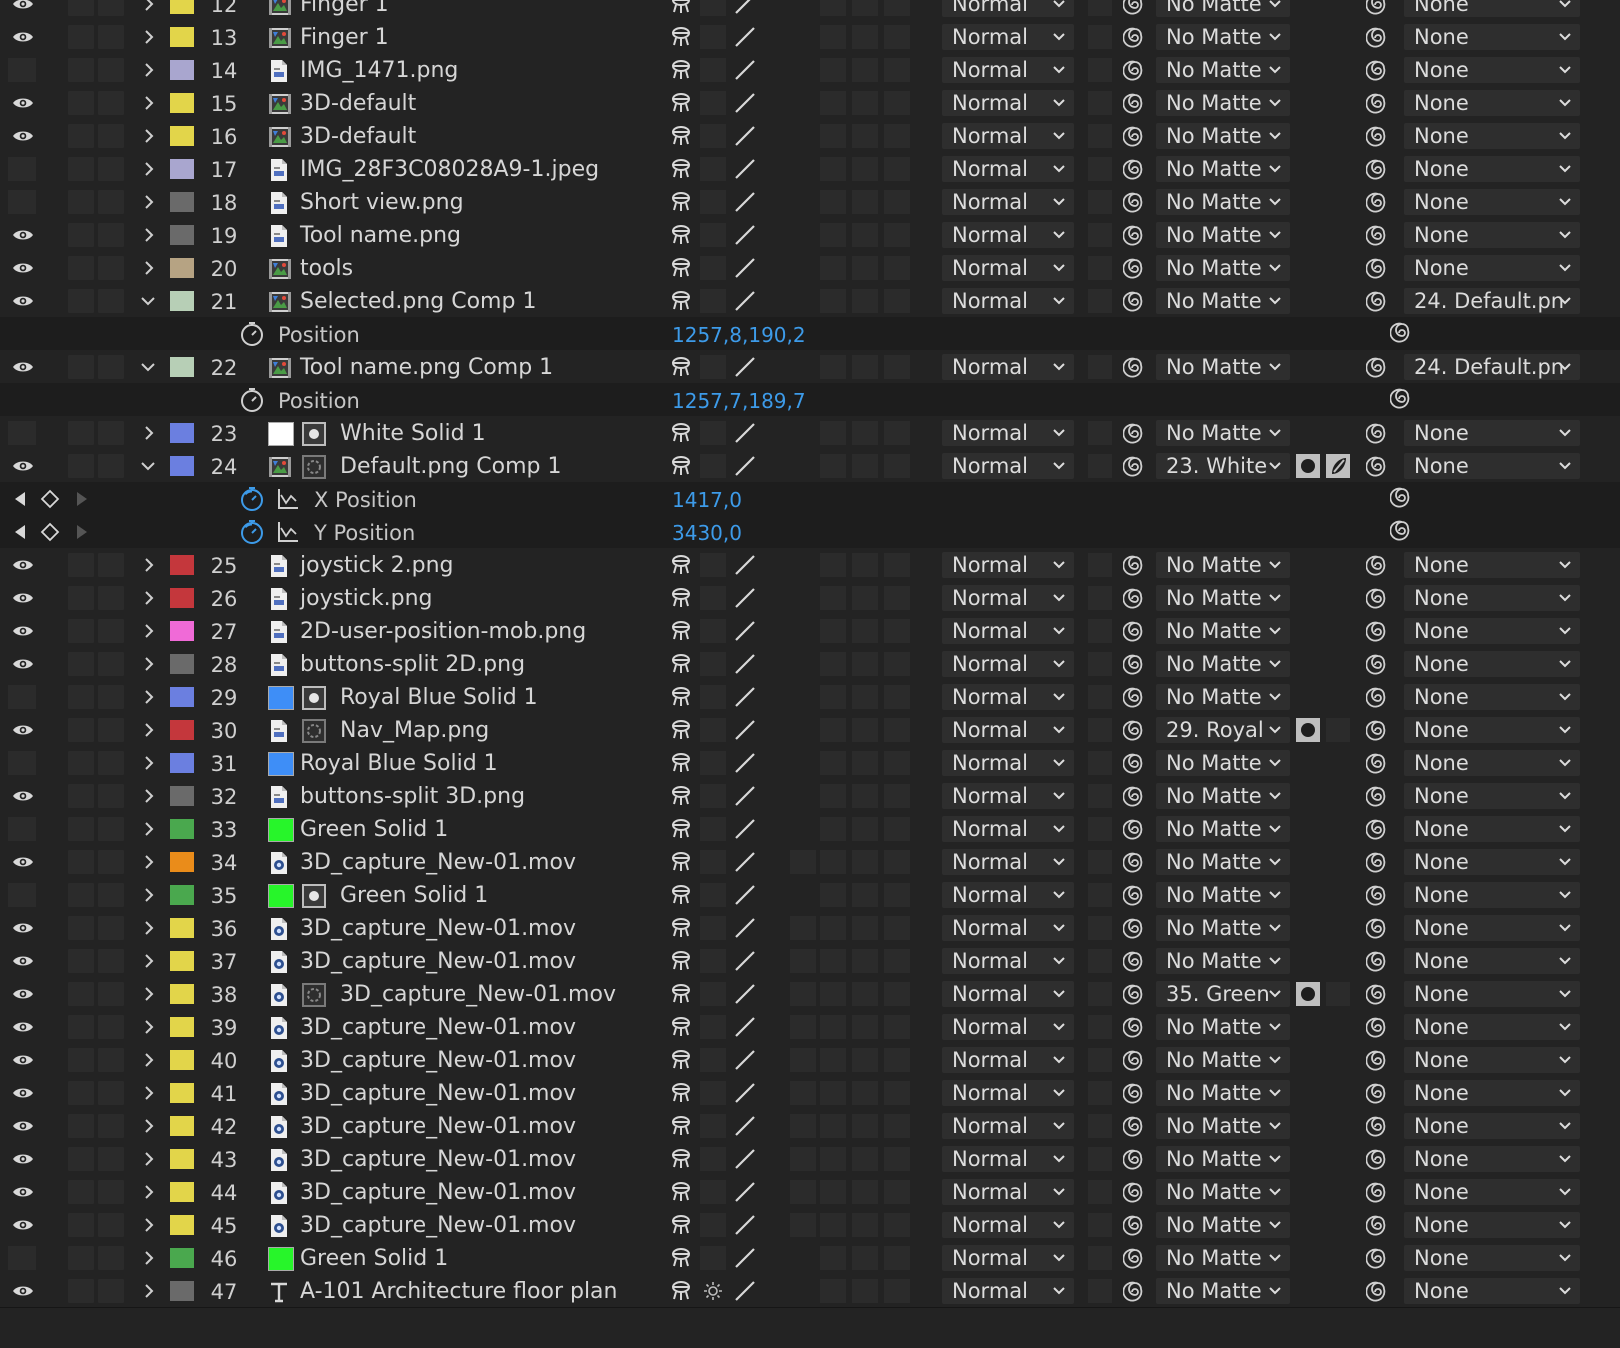 Image resolution: width=1620 pixels, height=1348 pixels. What do you see at coordinates (344, 37) in the screenshot?
I see `layer-name: Finger 1` at bounding box center [344, 37].